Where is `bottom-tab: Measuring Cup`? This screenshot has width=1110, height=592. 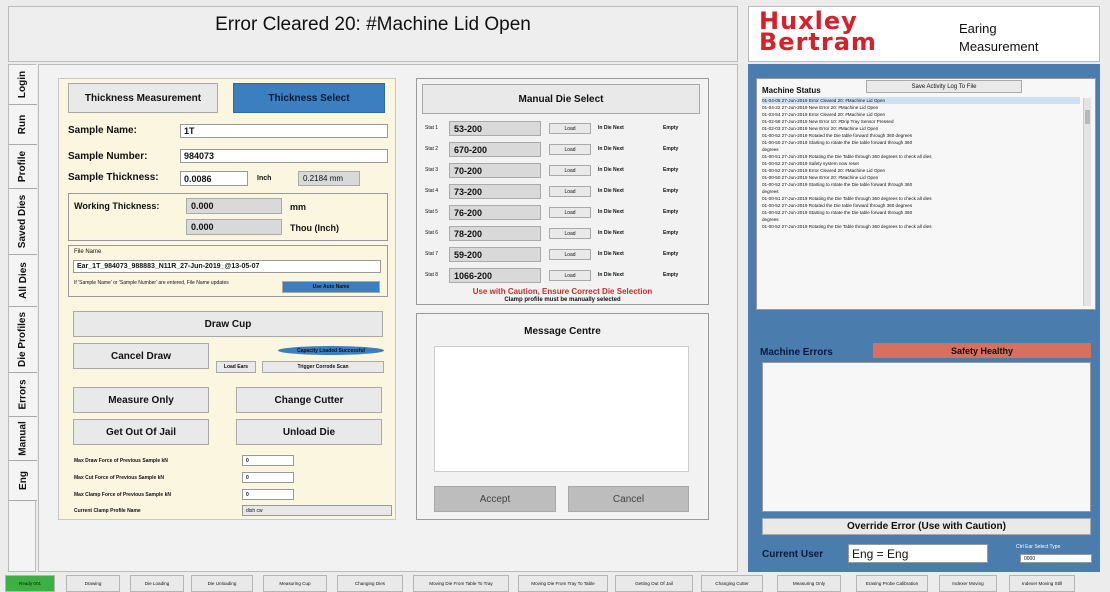 bottom-tab: Measuring Cup is located at coordinates (295, 583).